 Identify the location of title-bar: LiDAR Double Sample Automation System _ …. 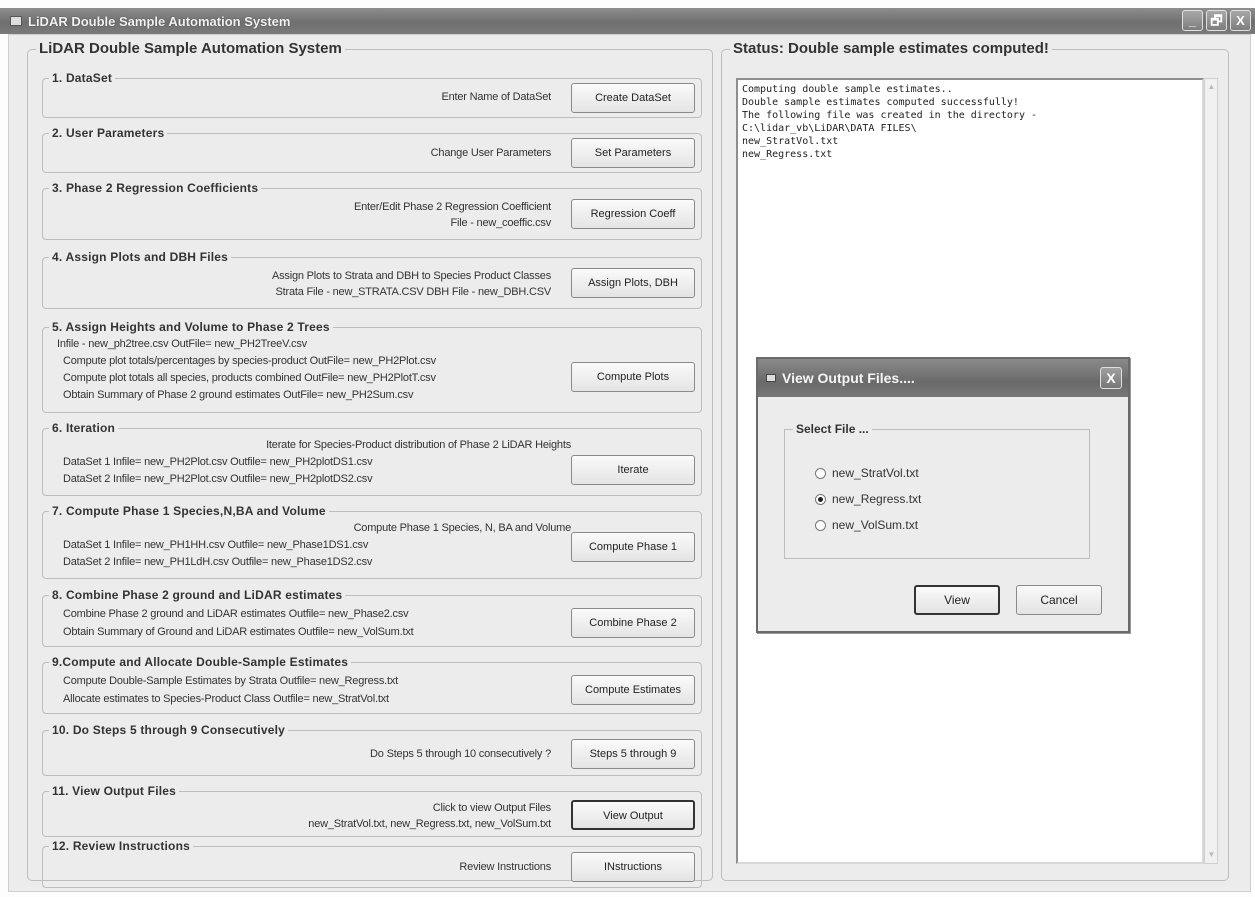
(627, 21).